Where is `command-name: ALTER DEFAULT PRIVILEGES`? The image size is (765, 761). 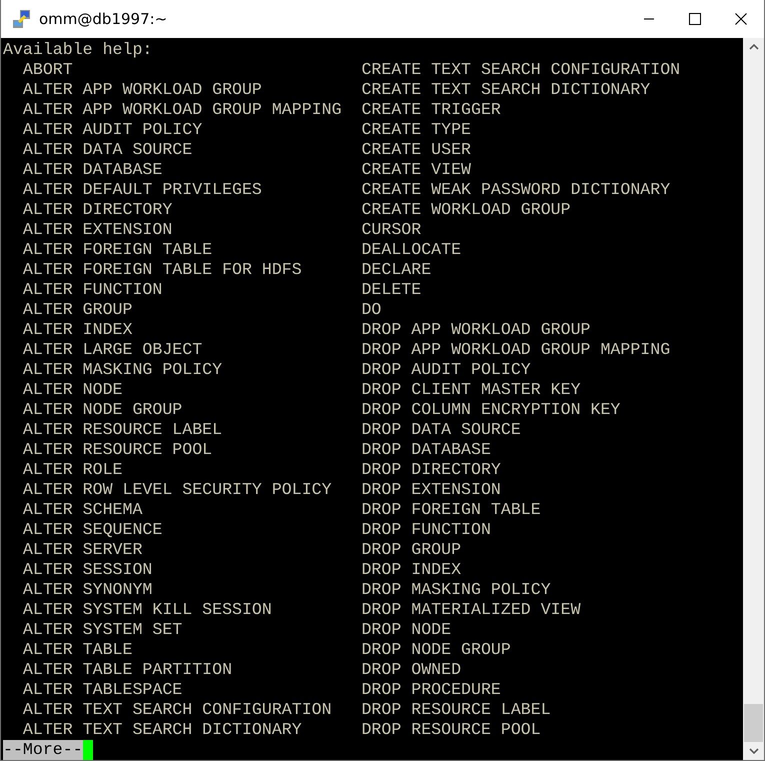 command-name: ALTER DEFAULT PRIVILEGES is located at coordinates (142, 189).